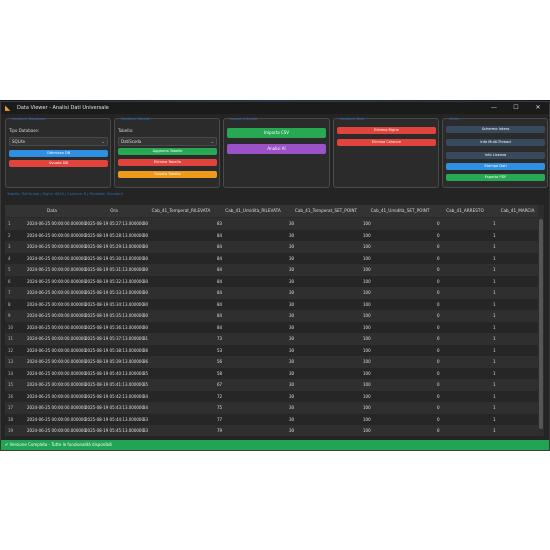  What do you see at coordinates (220, 338) in the screenshot?
I see `table-cell: 73` at bounding box center [220, 338].